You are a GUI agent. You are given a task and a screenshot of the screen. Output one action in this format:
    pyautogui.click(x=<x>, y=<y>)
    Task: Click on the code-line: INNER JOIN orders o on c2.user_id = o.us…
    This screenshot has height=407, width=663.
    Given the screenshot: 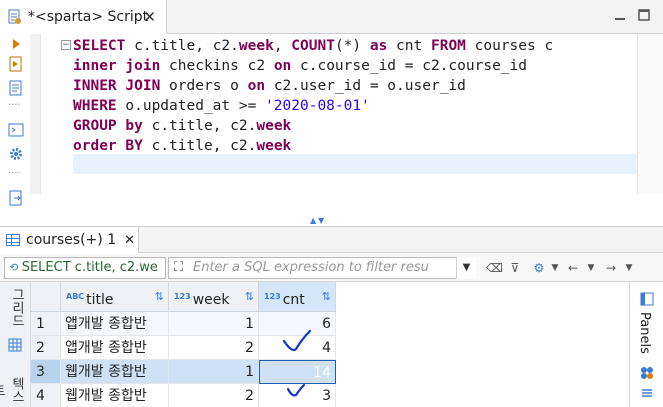 What is the action you would take?
    pyautogui.click(x=313, y=86)
    